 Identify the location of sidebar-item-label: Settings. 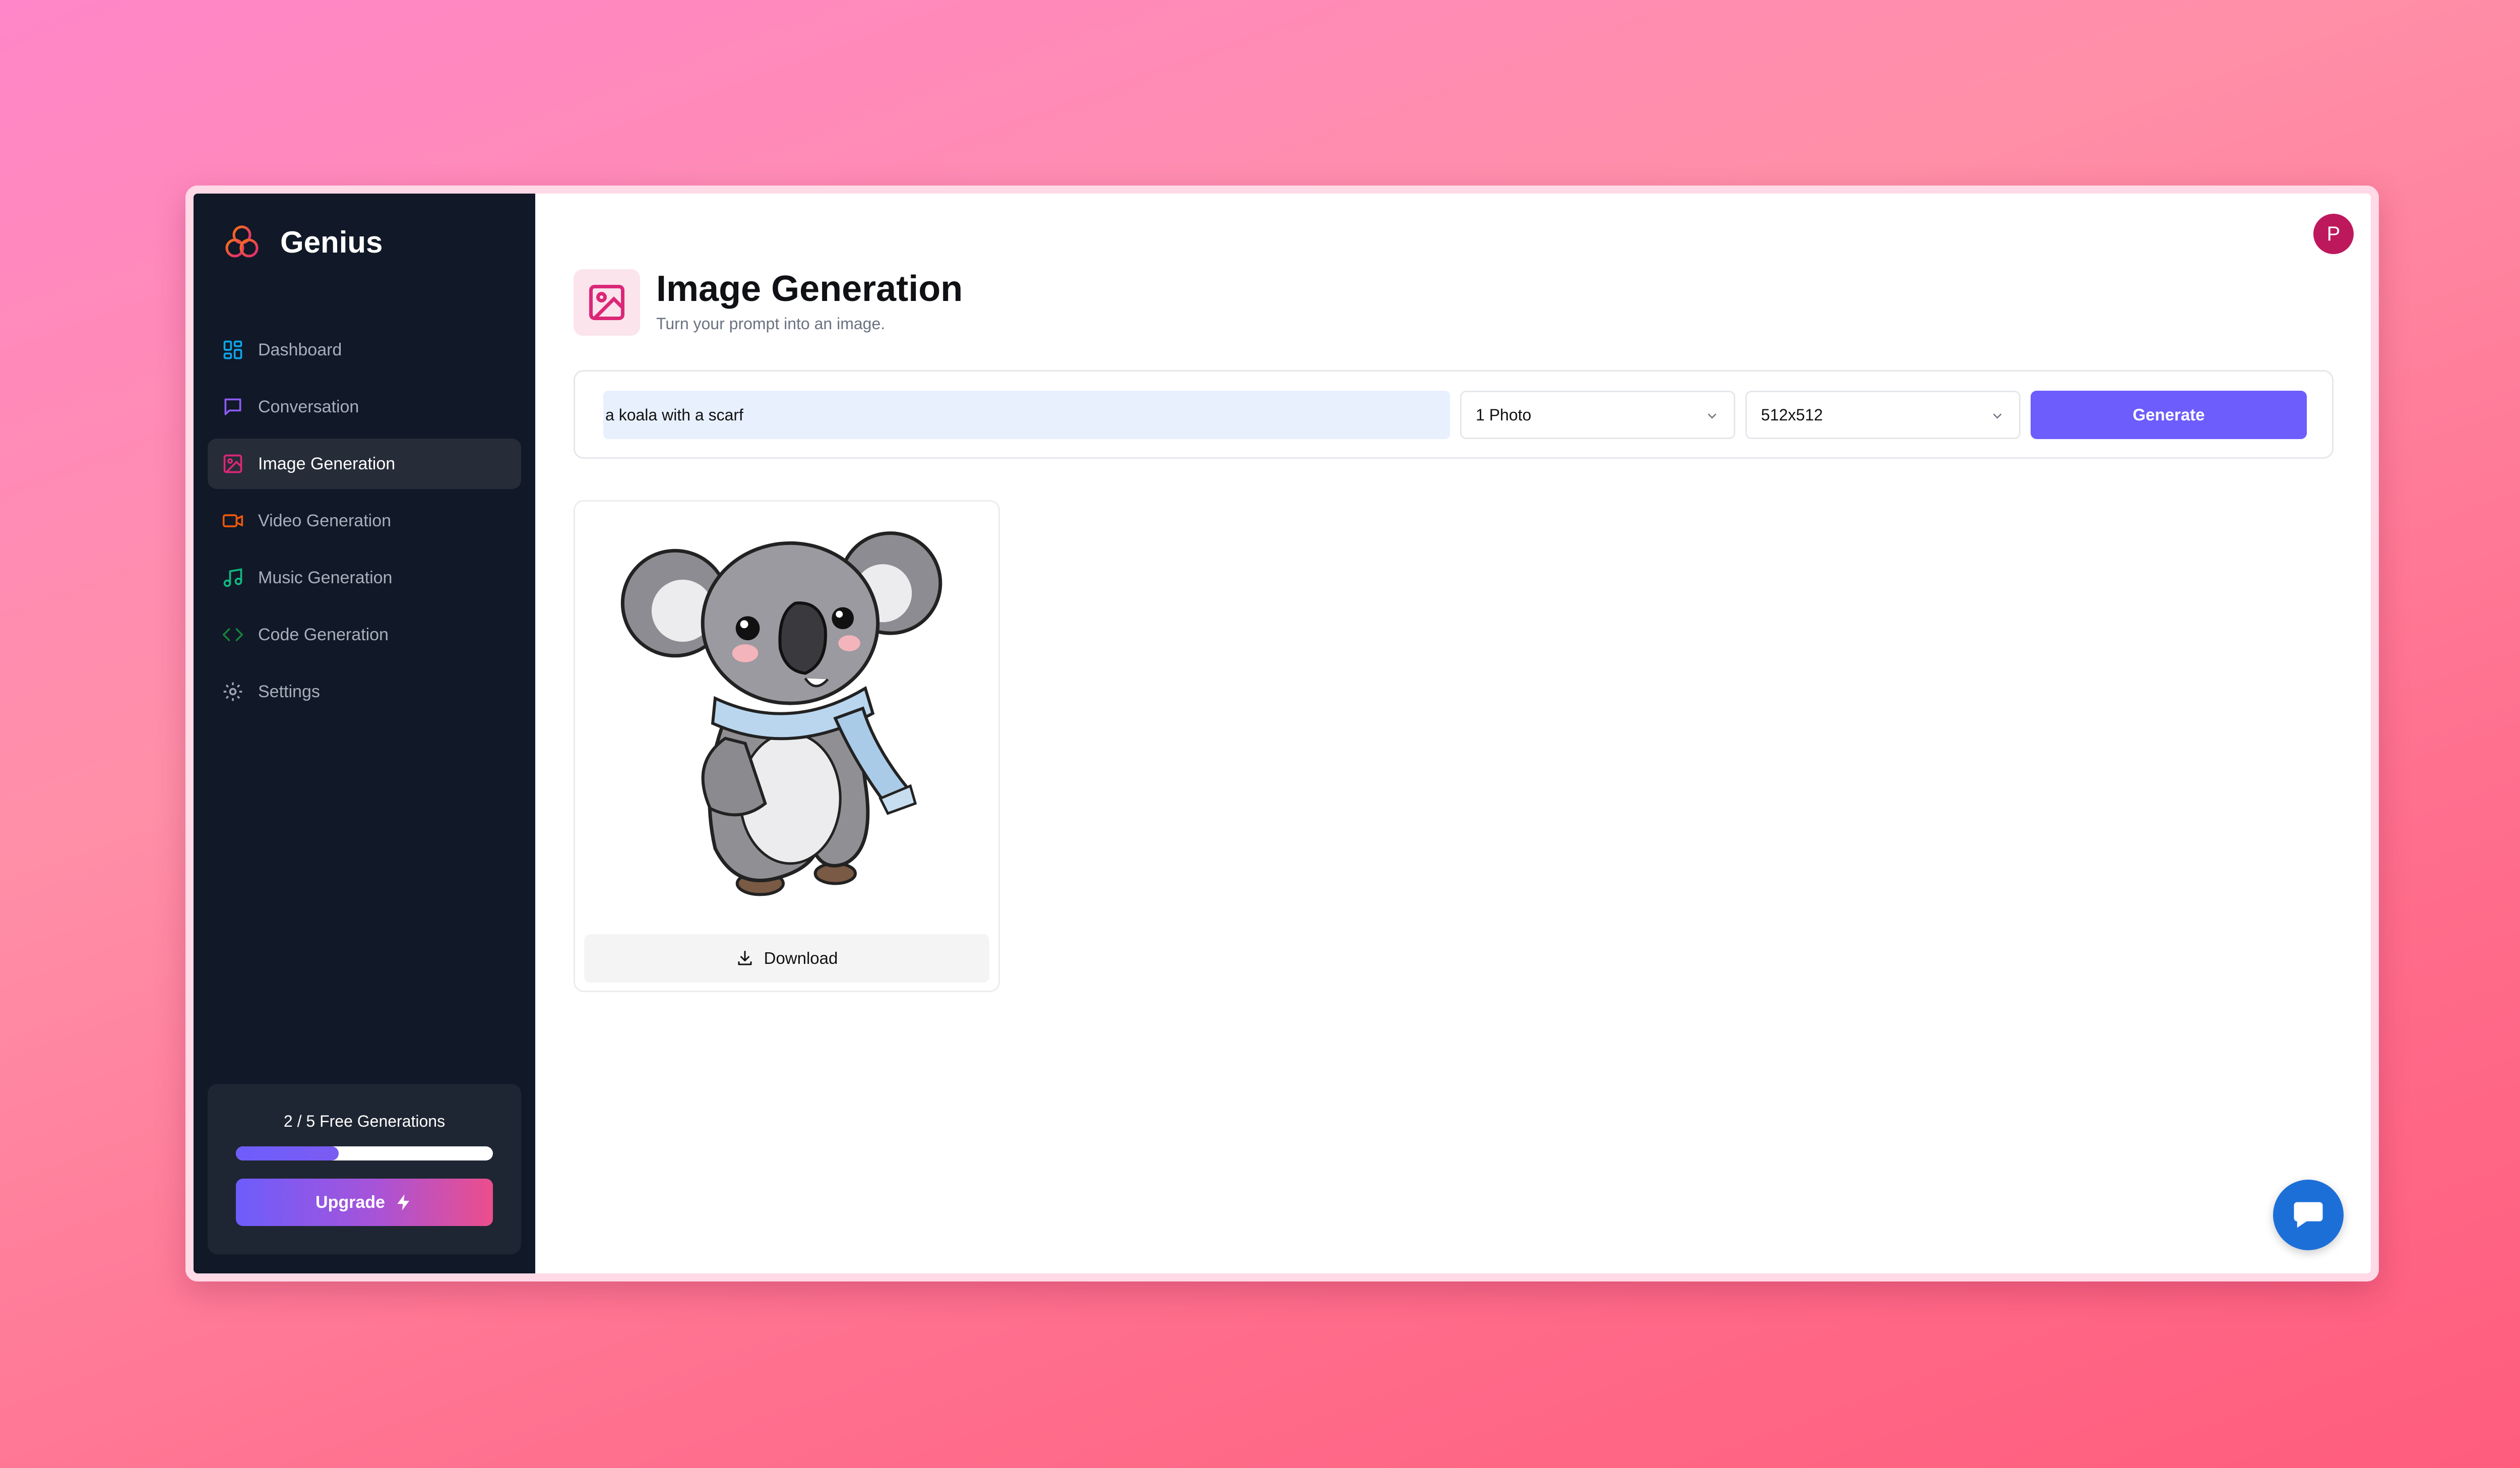
(289, 691).